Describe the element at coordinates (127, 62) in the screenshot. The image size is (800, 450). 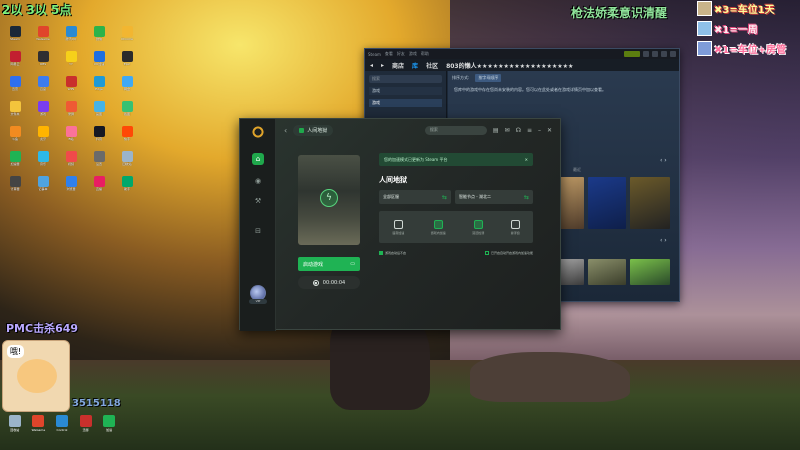
I see `desktop-shortcut: Epic` at that location.